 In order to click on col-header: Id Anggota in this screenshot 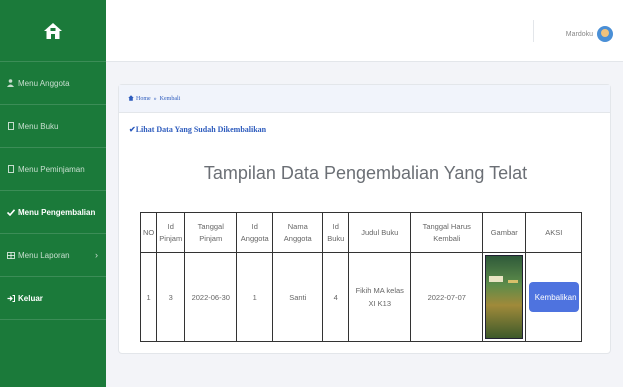, I will do `click(255, 232)`.